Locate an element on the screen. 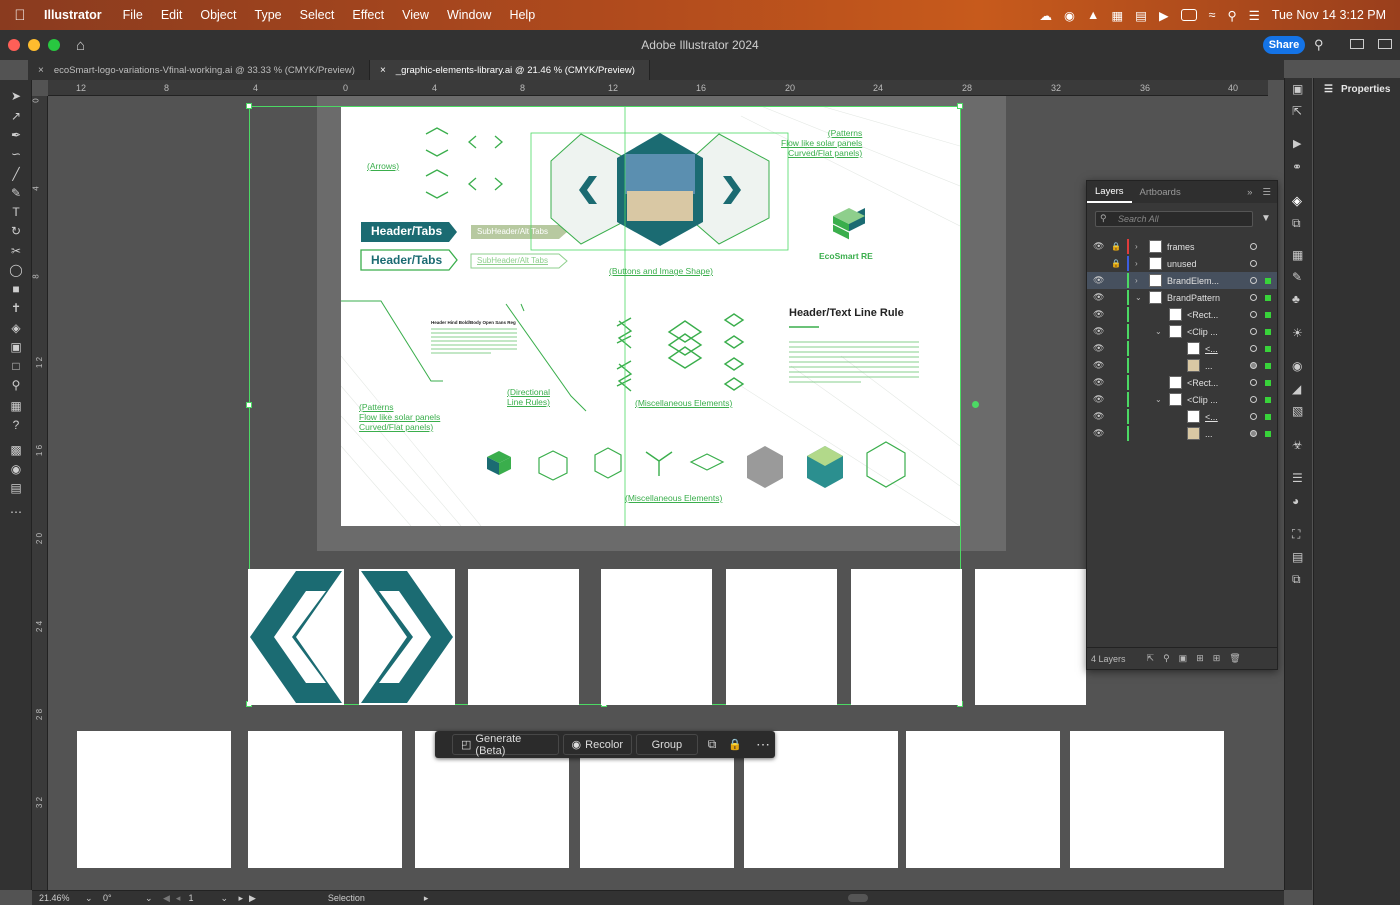 Image resolution: width=1400 pixels, height=905 pixels. screen-icon: ▤ is located at coordinates (1141, 15).